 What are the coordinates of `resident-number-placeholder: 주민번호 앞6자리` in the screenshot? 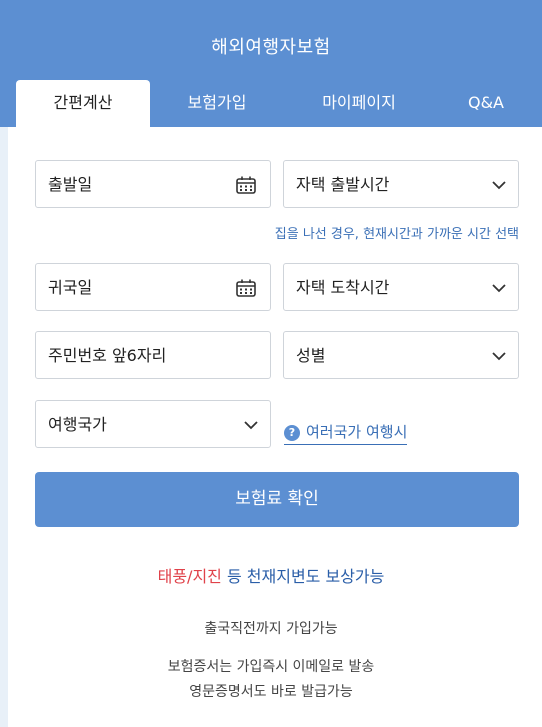 It's located at (107, 355).